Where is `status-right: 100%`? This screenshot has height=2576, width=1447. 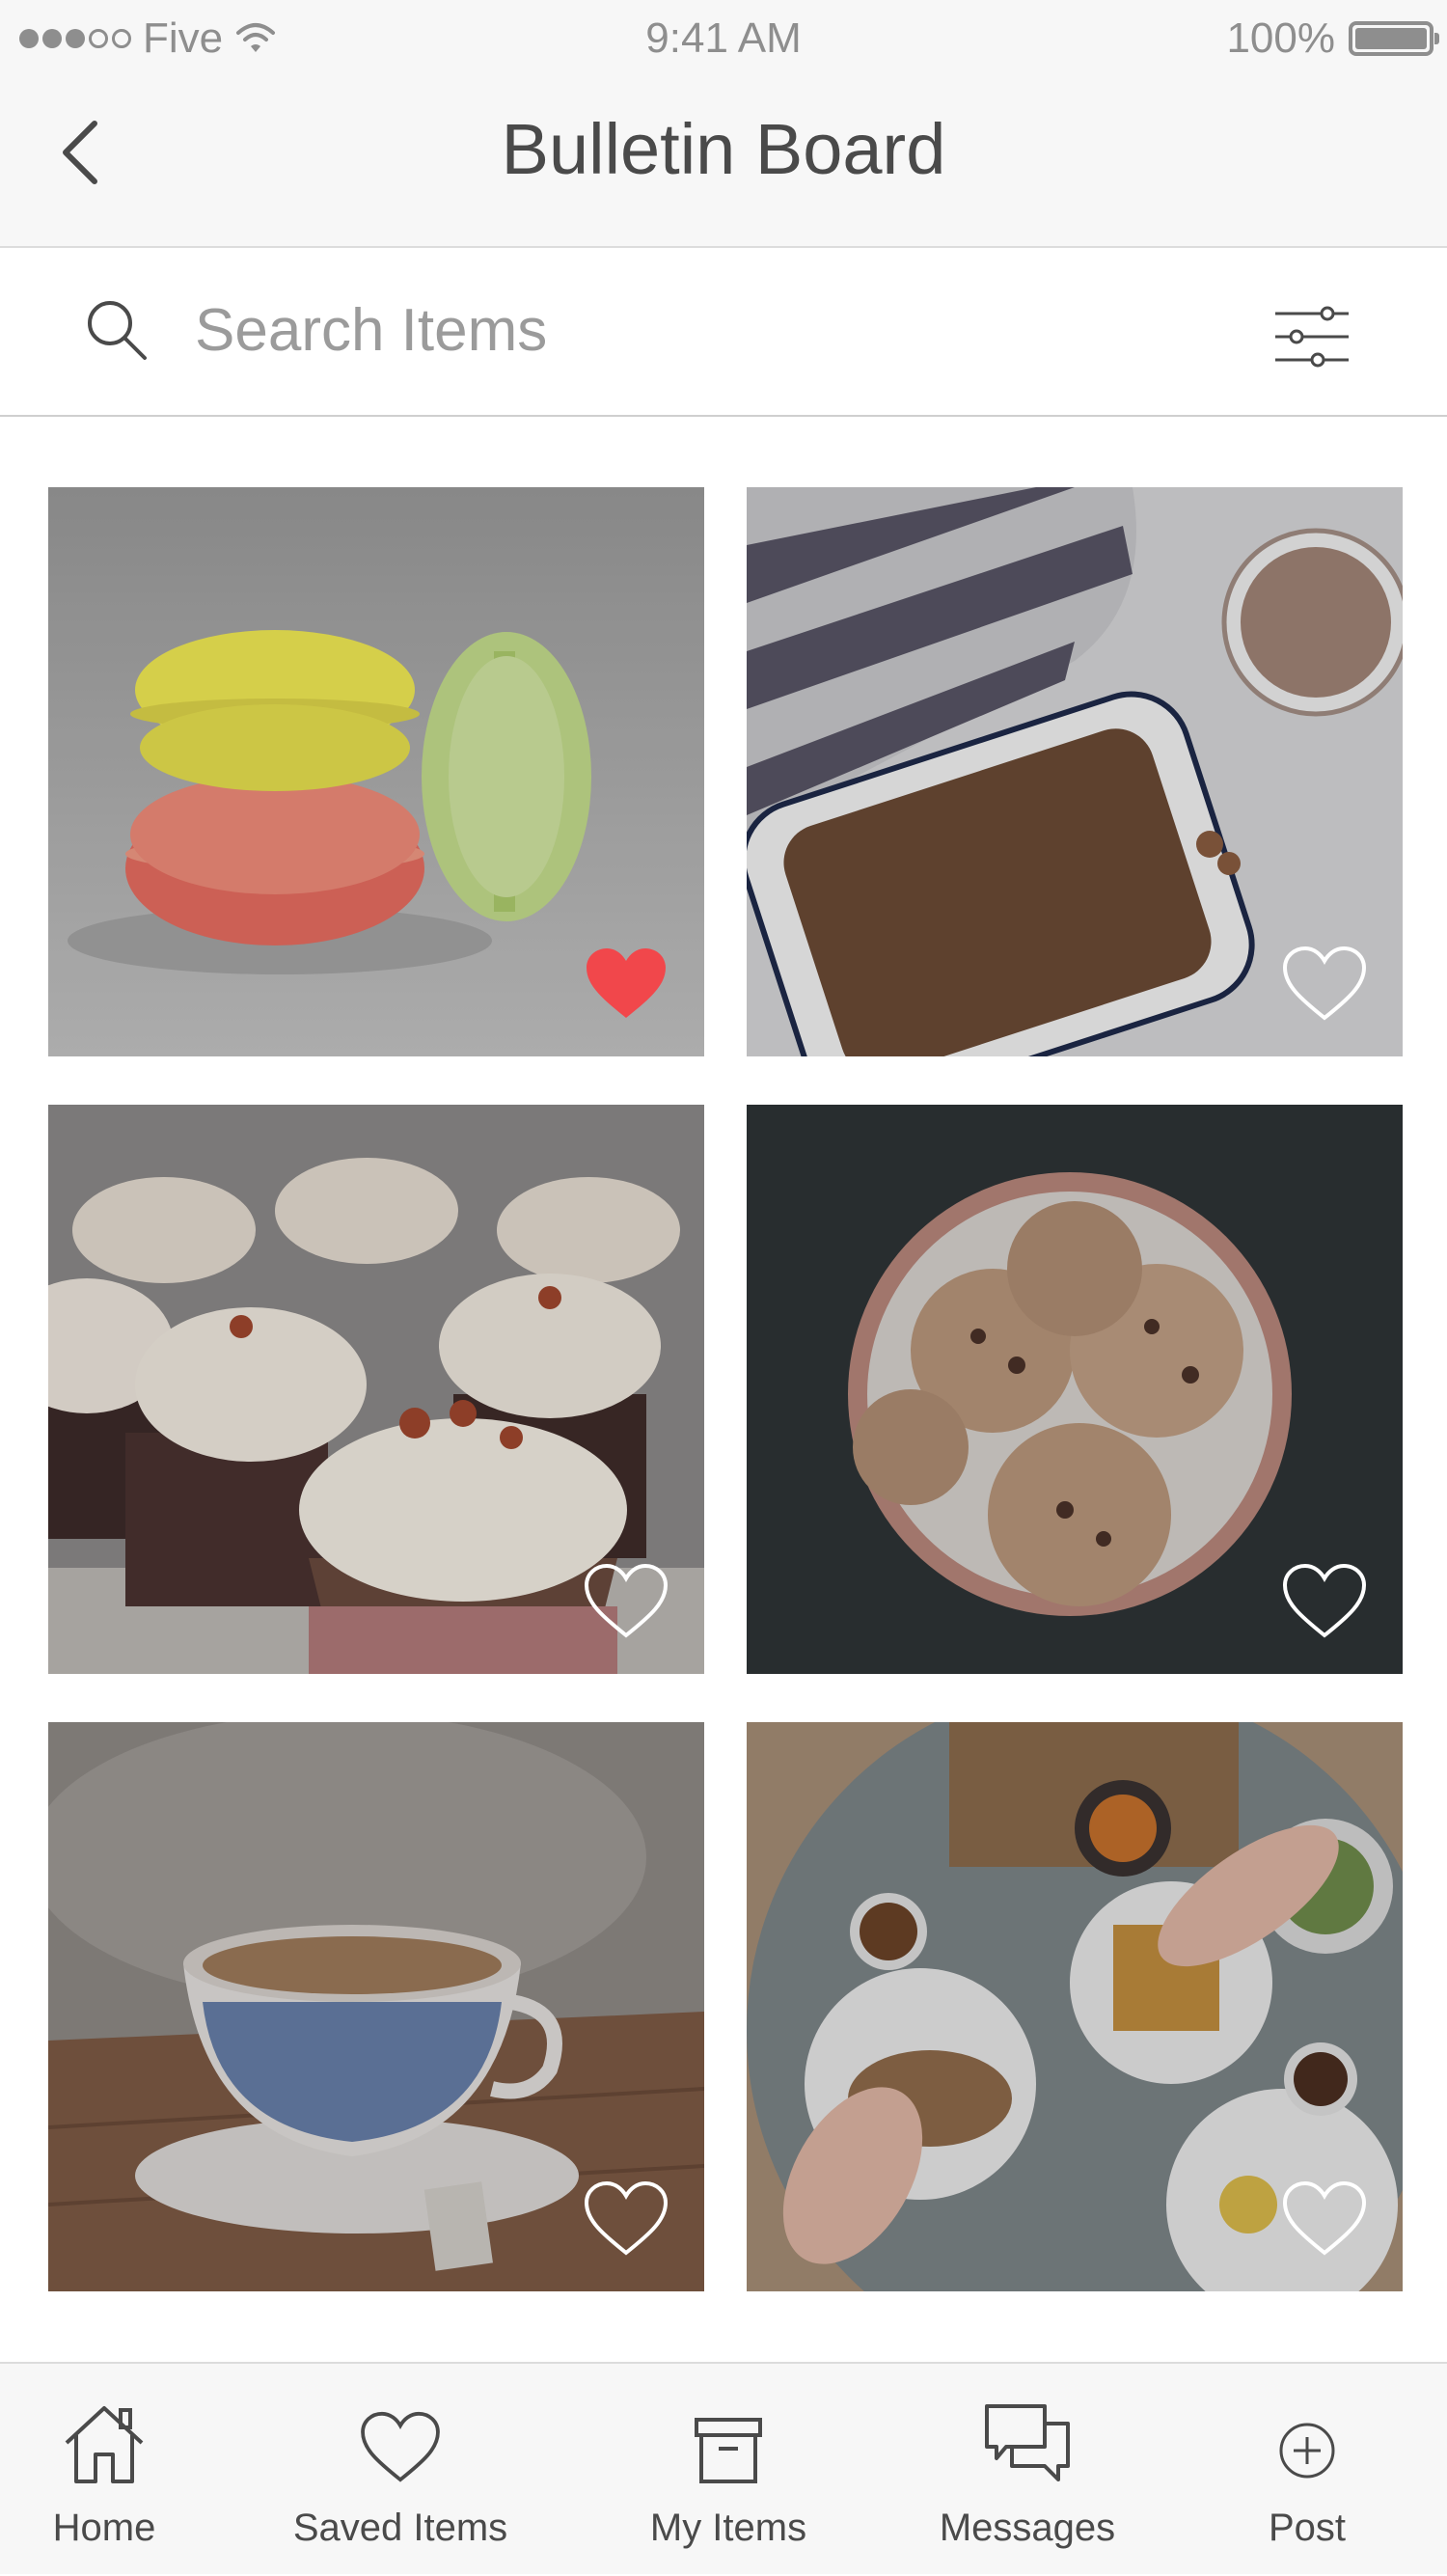
status-right: 100% is located at coordinates (1332, 38).